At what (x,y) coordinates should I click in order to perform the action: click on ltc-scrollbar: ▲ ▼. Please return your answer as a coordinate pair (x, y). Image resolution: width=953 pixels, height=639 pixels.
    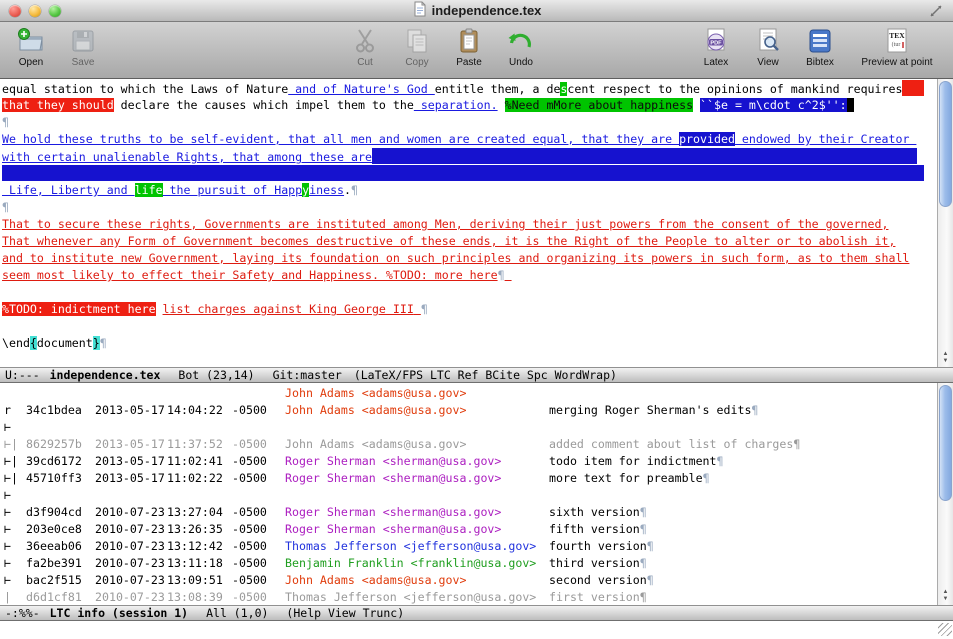
    Looking at the image, I should click on (945, 494).